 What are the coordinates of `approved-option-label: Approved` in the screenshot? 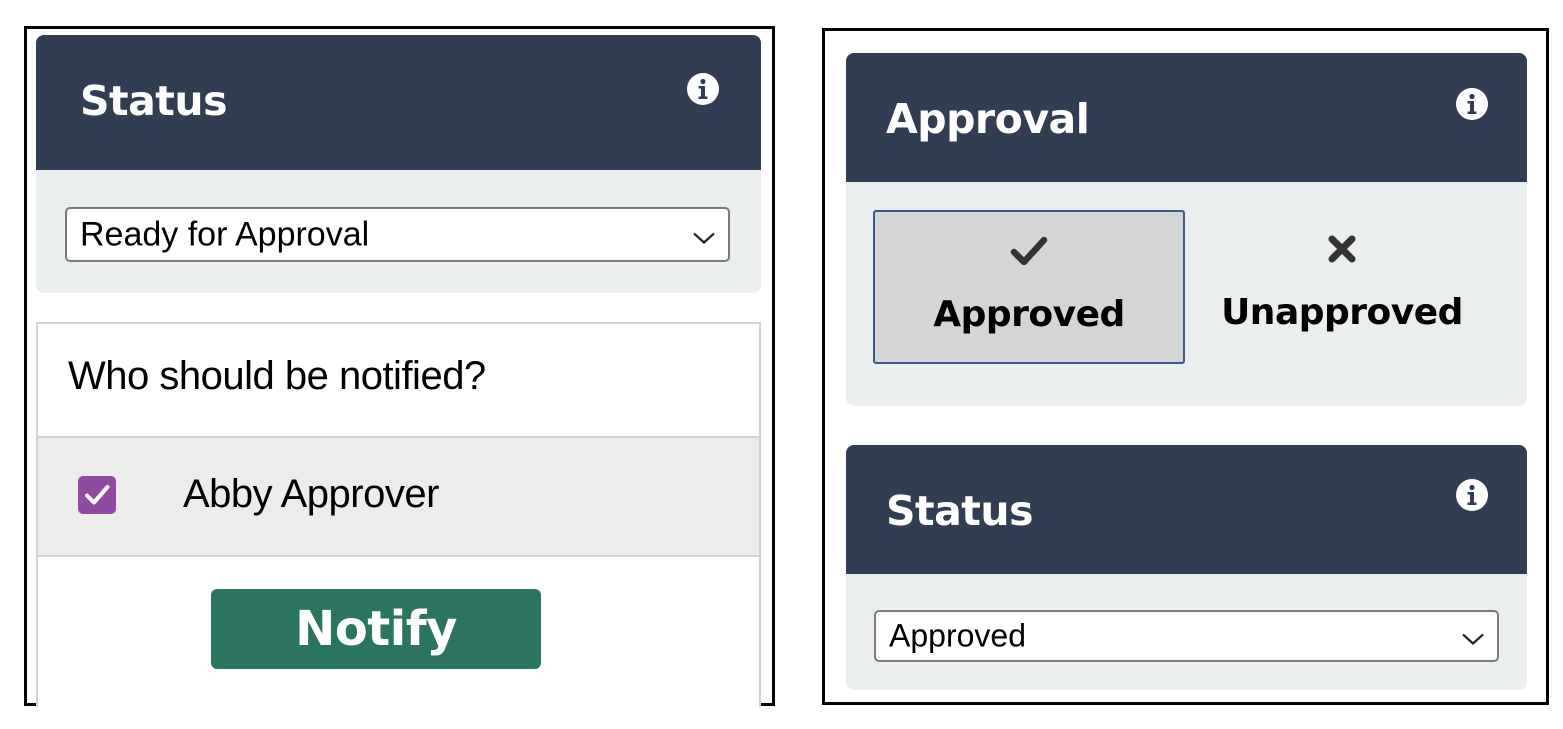 It's located at (1029, 314).